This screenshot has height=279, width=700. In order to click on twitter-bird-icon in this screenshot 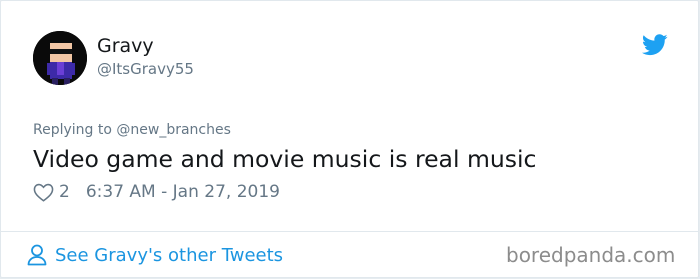, I will do `click(655, 45)`.